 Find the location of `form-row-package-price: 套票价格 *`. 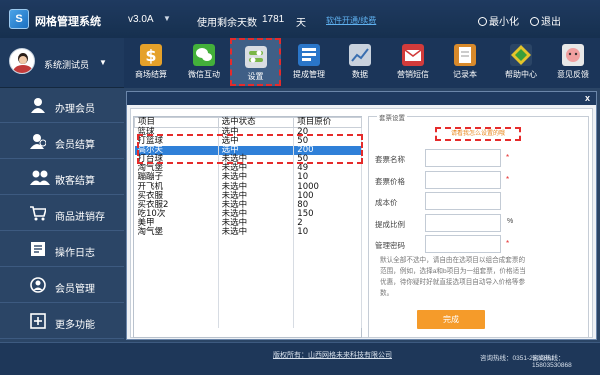

form-row-package-price: 套票价格 * is located at coordinates (479, 180).